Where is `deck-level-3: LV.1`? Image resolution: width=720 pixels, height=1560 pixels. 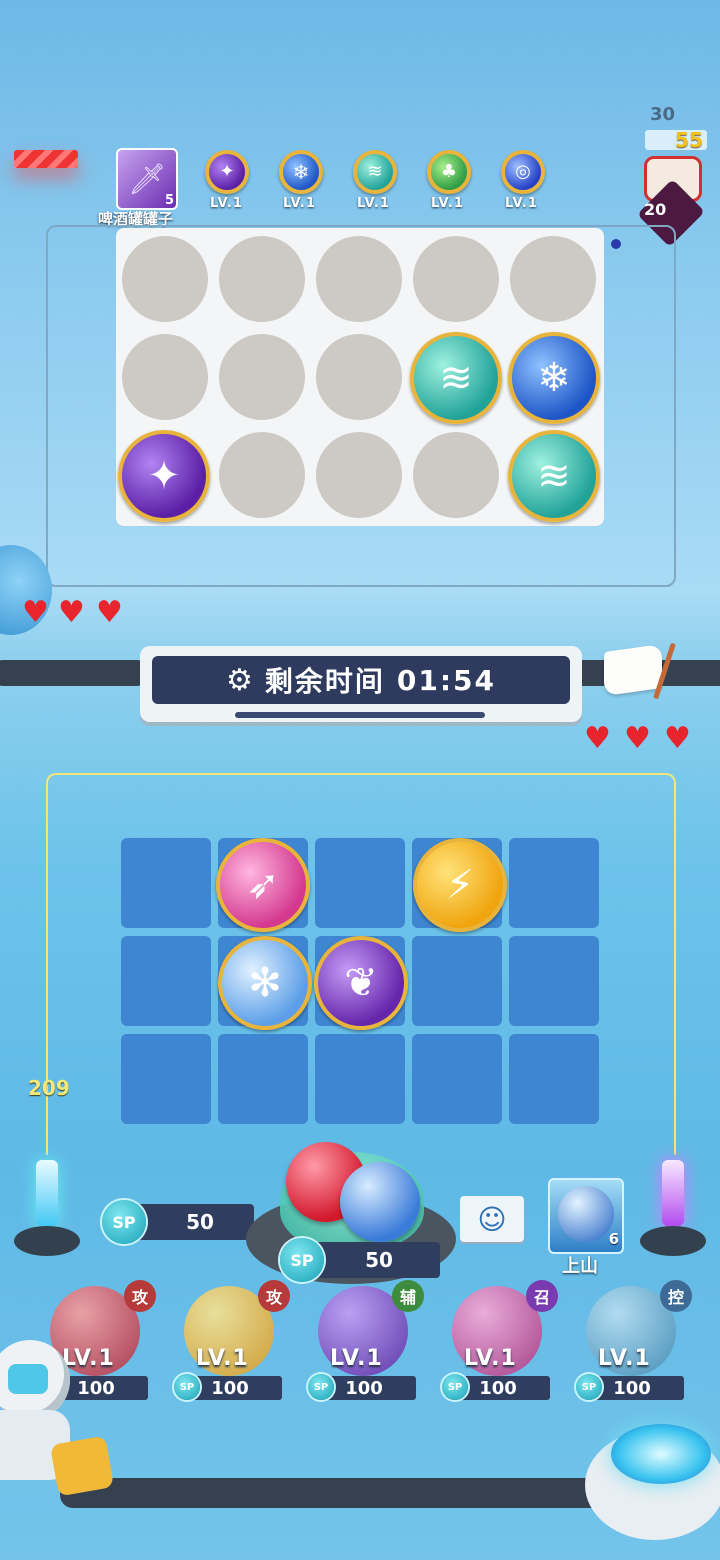
deck-level-3: LV.1 is located at coordinates (373, 203).